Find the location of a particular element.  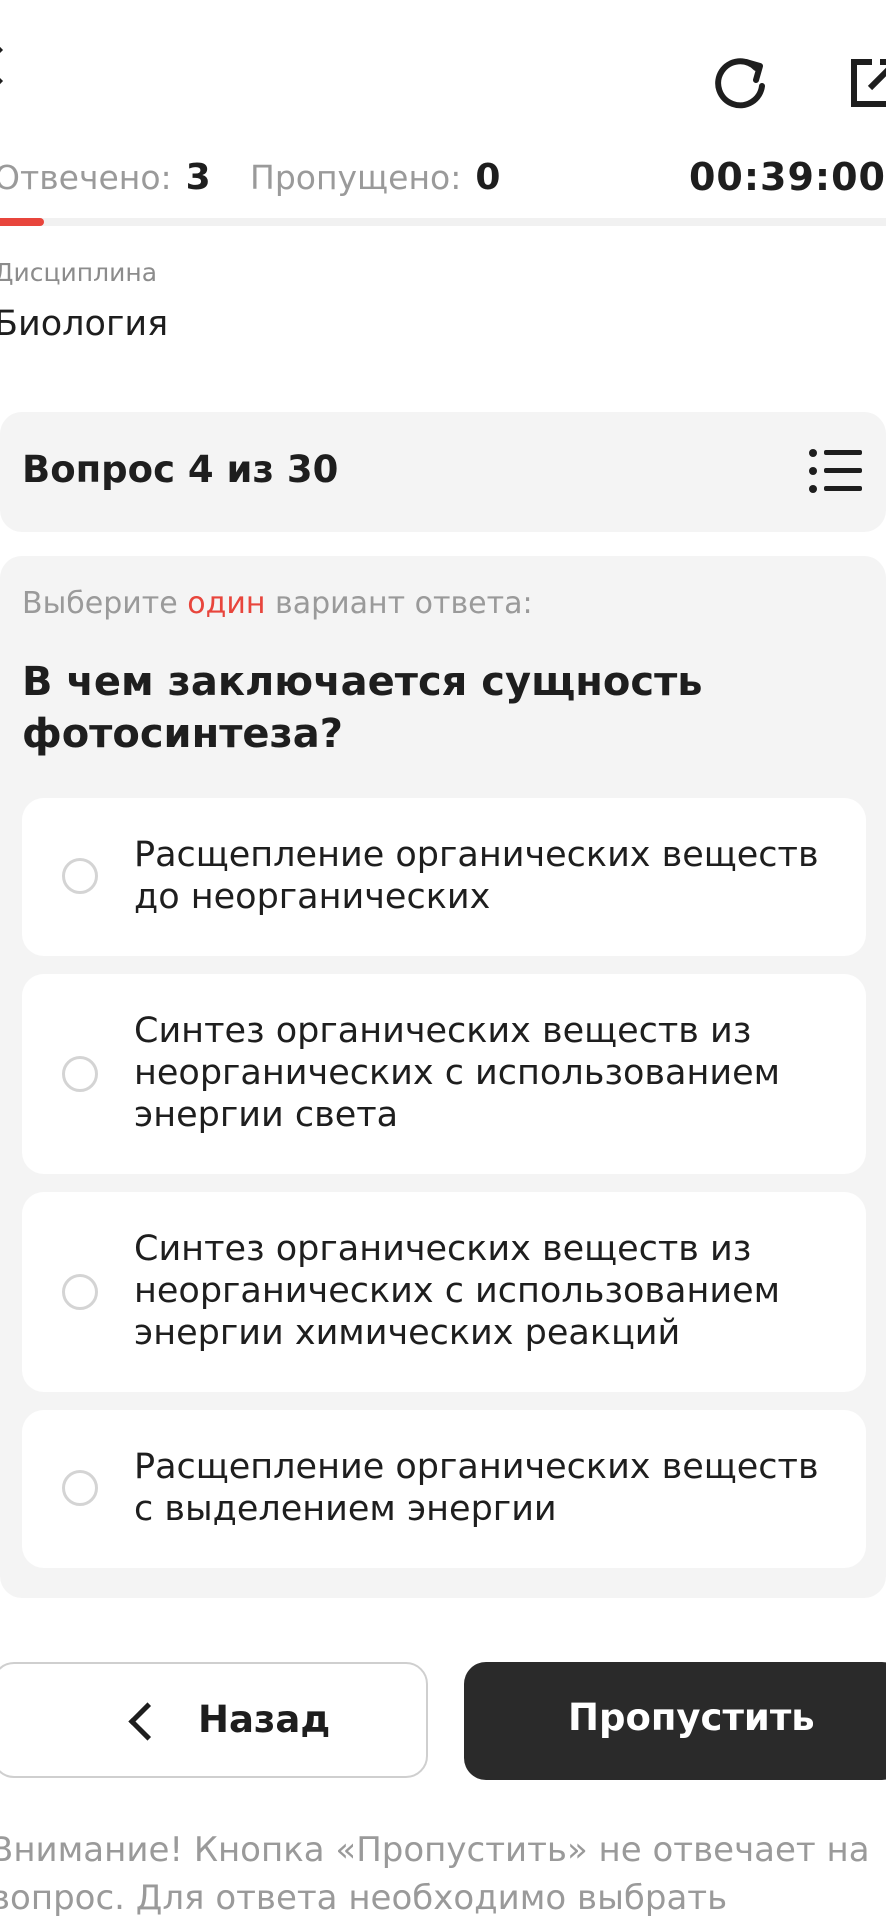

instruction-highlight: один is located at coordinates (226, 603).